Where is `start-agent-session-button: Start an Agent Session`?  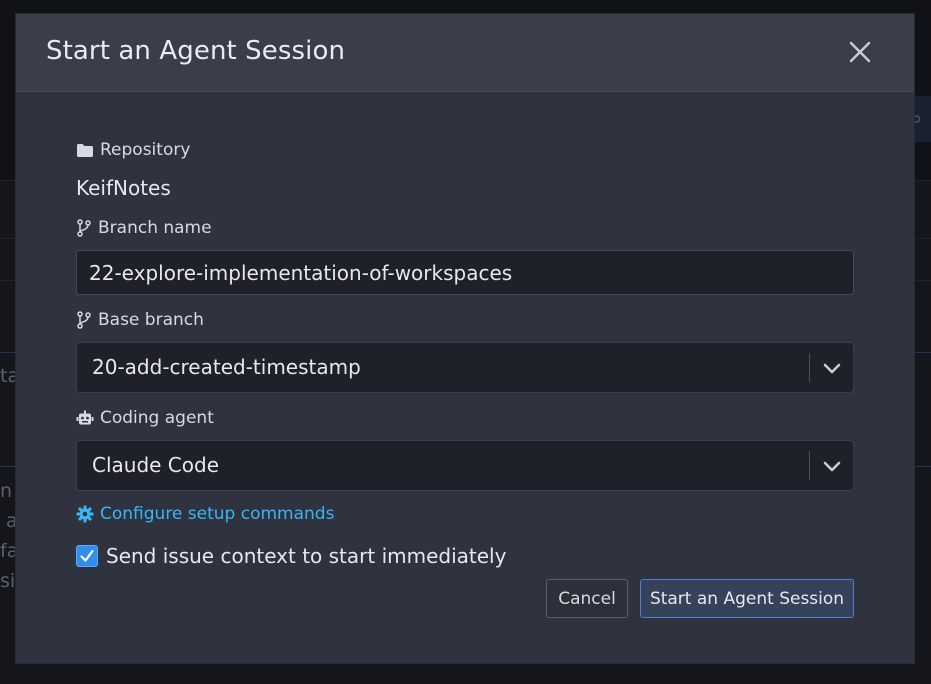
start-agent-session-button: Start an Agent Session is located at coordinates (747, 598).